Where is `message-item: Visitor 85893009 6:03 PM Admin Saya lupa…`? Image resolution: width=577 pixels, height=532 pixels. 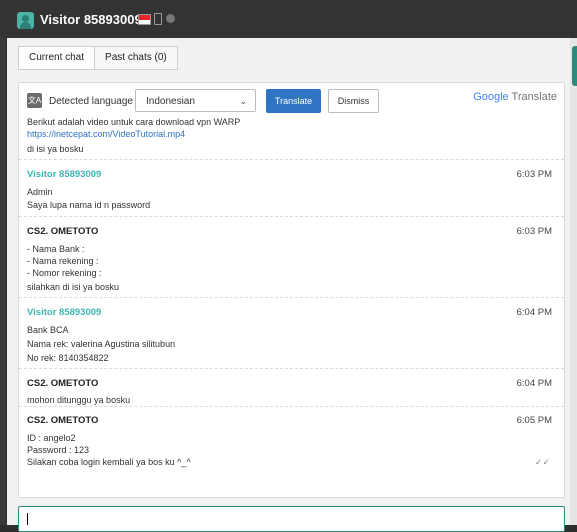 message-item: Visitor 85893009 6:03 PM Admin Saya lupa… is located at coordinates (291, 188).